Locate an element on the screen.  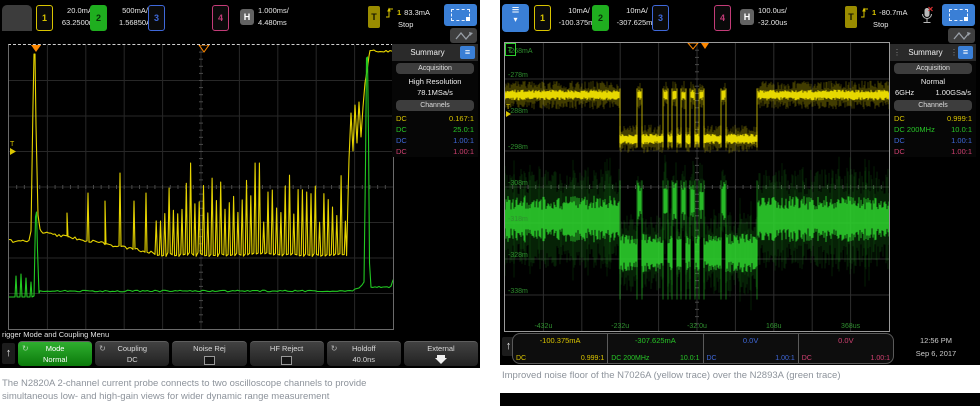
down-arrow-icon is located at coordinates (440, 363).